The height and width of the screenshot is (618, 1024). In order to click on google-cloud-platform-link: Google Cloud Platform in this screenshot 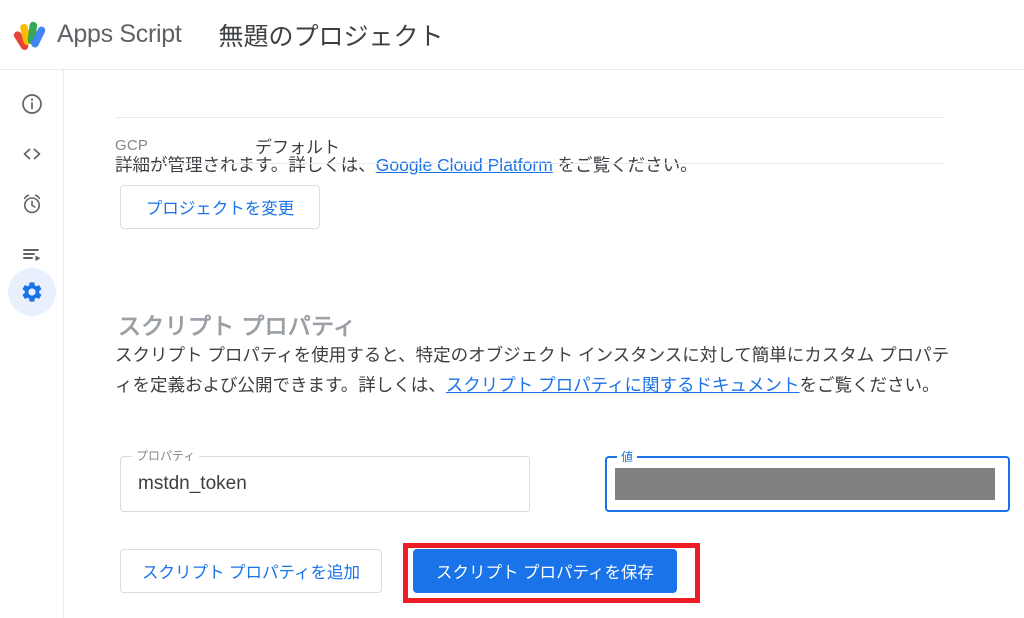, I will do `click(464, 165)`.